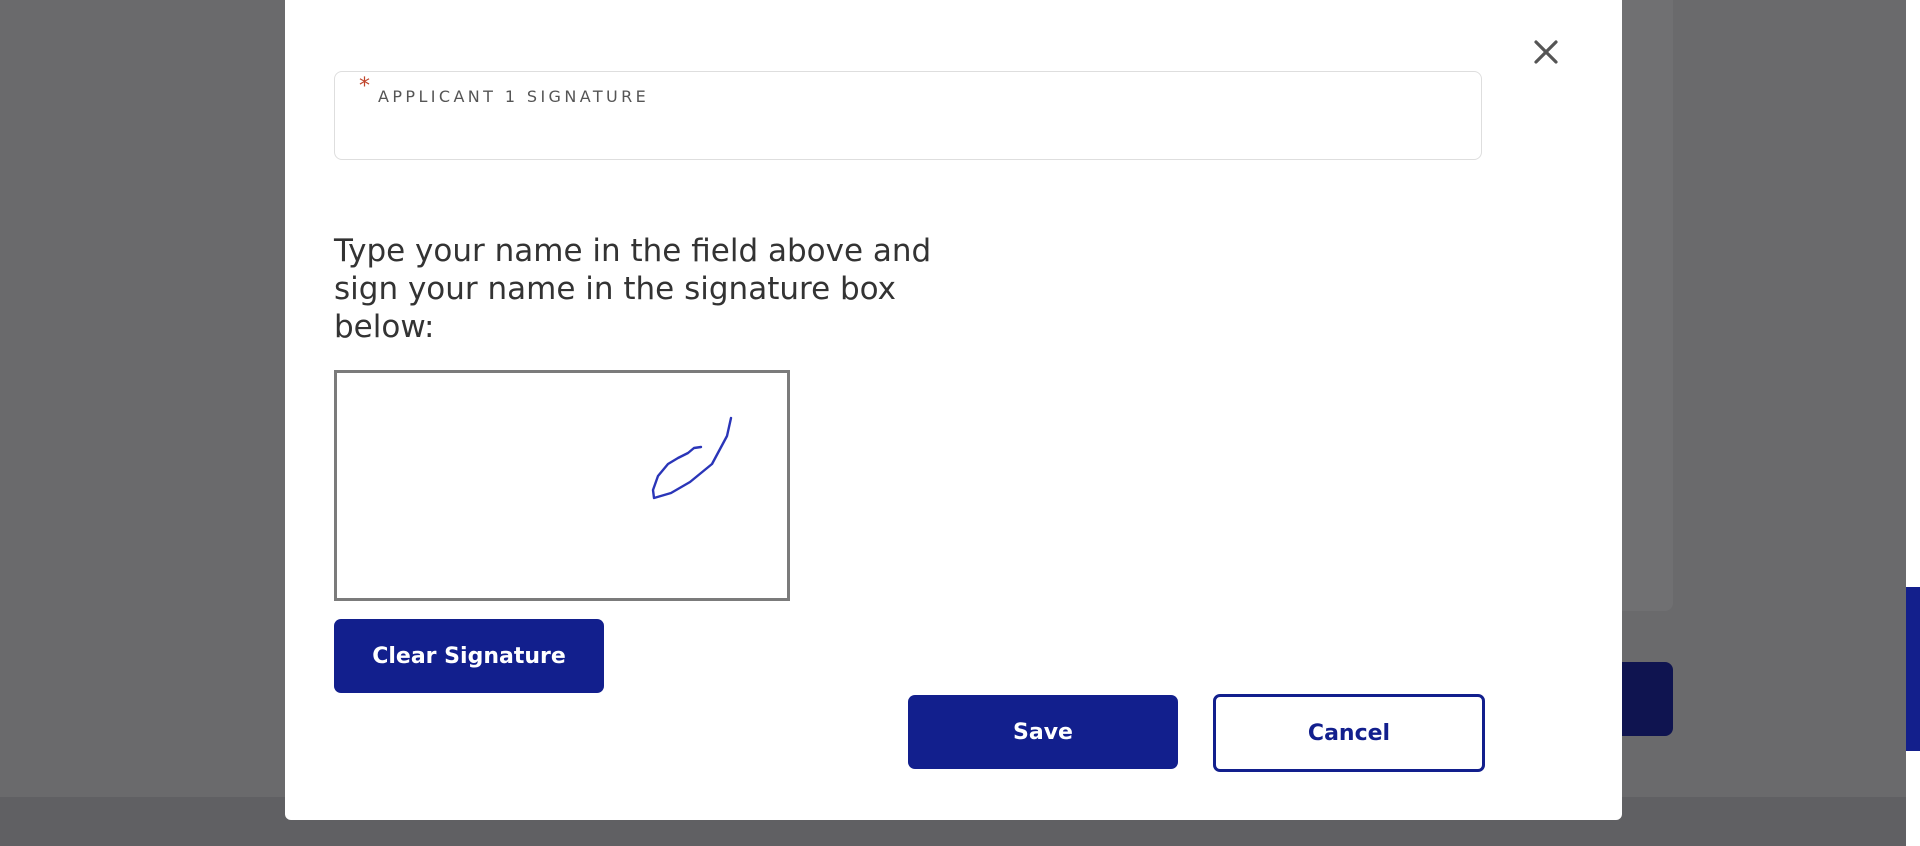  Describe the element at coordinates (514, 96) in the screenshot. I see `applicant-signature-label: APPLICANT 1 SIGNATURE` at that location.